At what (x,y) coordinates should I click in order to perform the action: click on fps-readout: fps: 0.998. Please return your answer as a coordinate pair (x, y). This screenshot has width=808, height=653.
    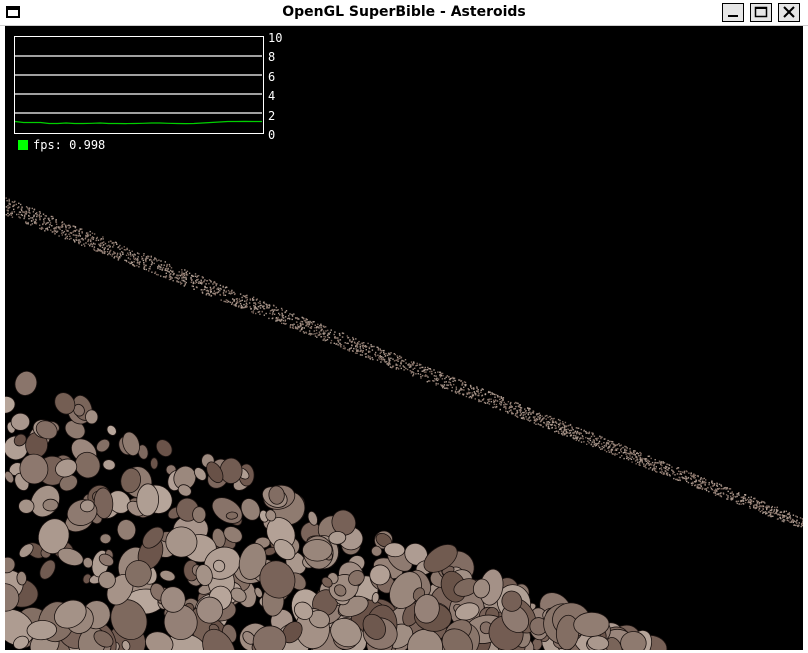
    Looking at the image, I should click on (61, 145).